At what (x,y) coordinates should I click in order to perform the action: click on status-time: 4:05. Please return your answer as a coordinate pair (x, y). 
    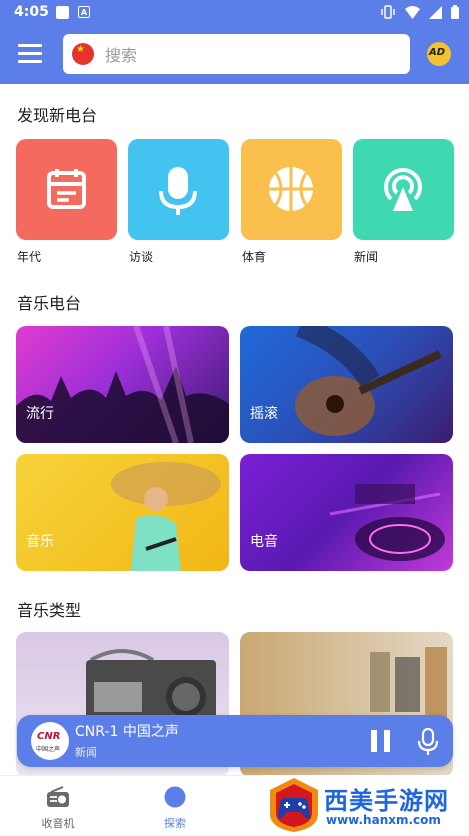
    Looking at the image, I should click on (31, 12).